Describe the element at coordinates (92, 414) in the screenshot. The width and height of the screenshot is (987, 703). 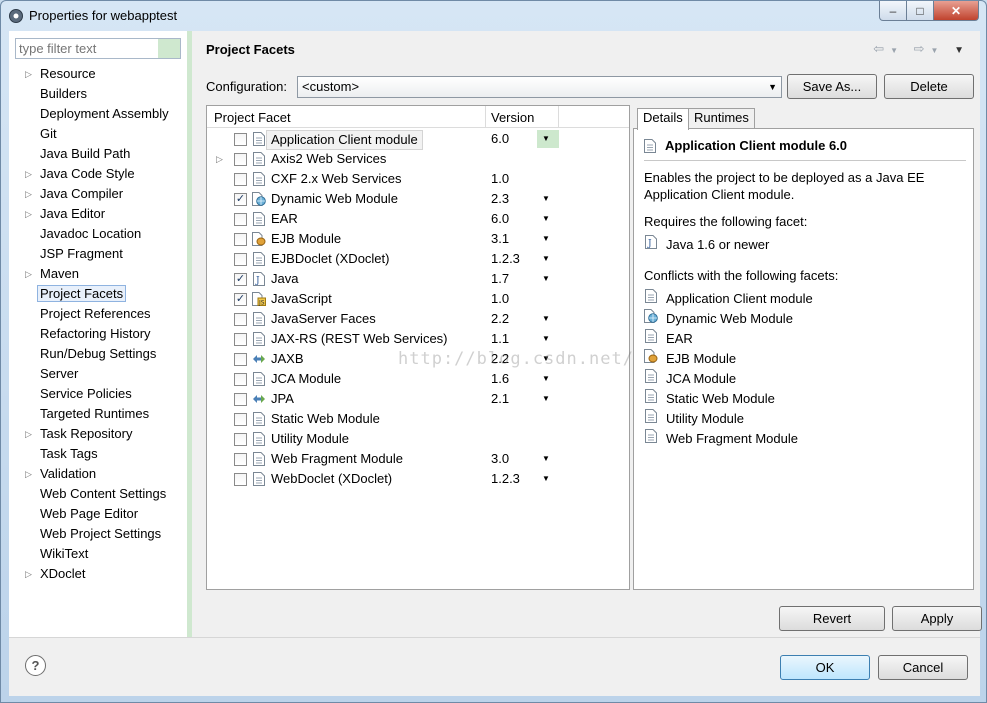
I see `sidebar-item-targeted-runtimes: Targeted Runtimes` at that location.